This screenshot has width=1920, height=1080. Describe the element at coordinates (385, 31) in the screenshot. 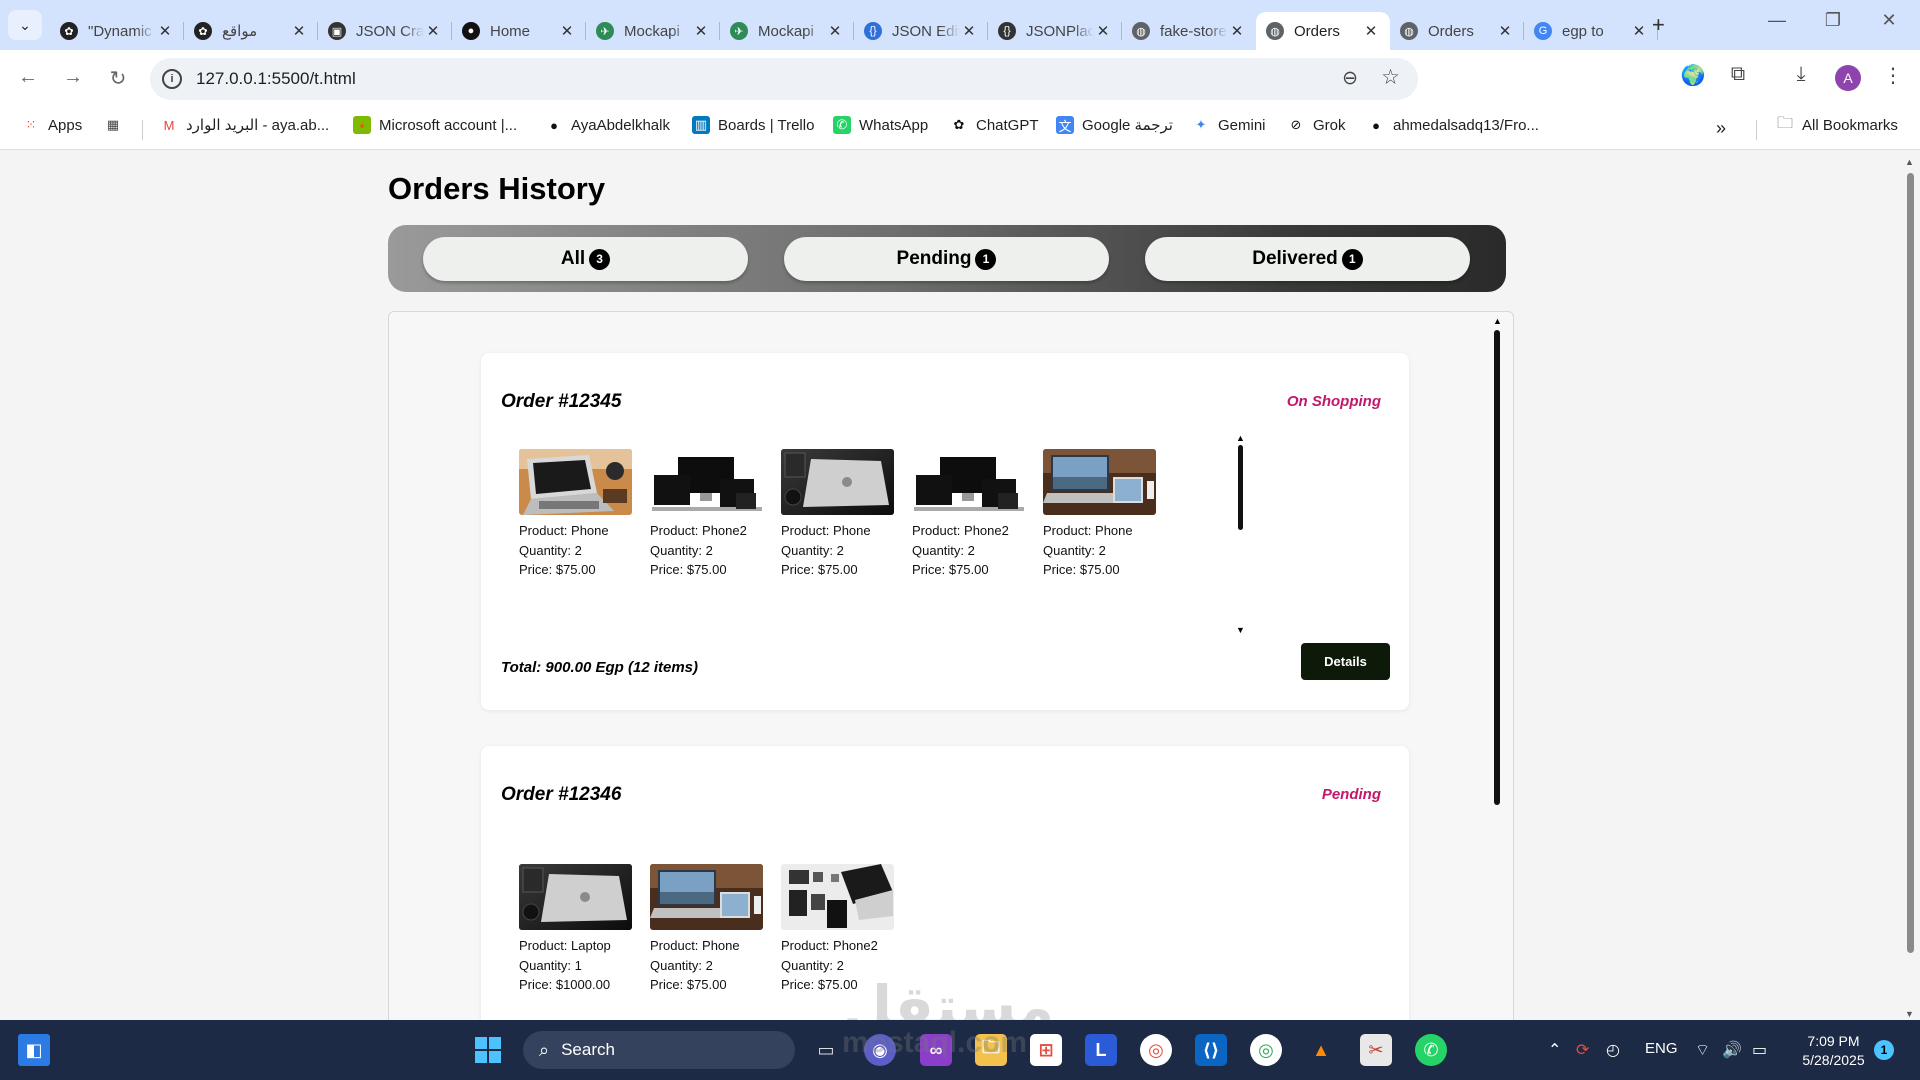

I see `browser-tab: ▣ JSON Crack✕` at that location.